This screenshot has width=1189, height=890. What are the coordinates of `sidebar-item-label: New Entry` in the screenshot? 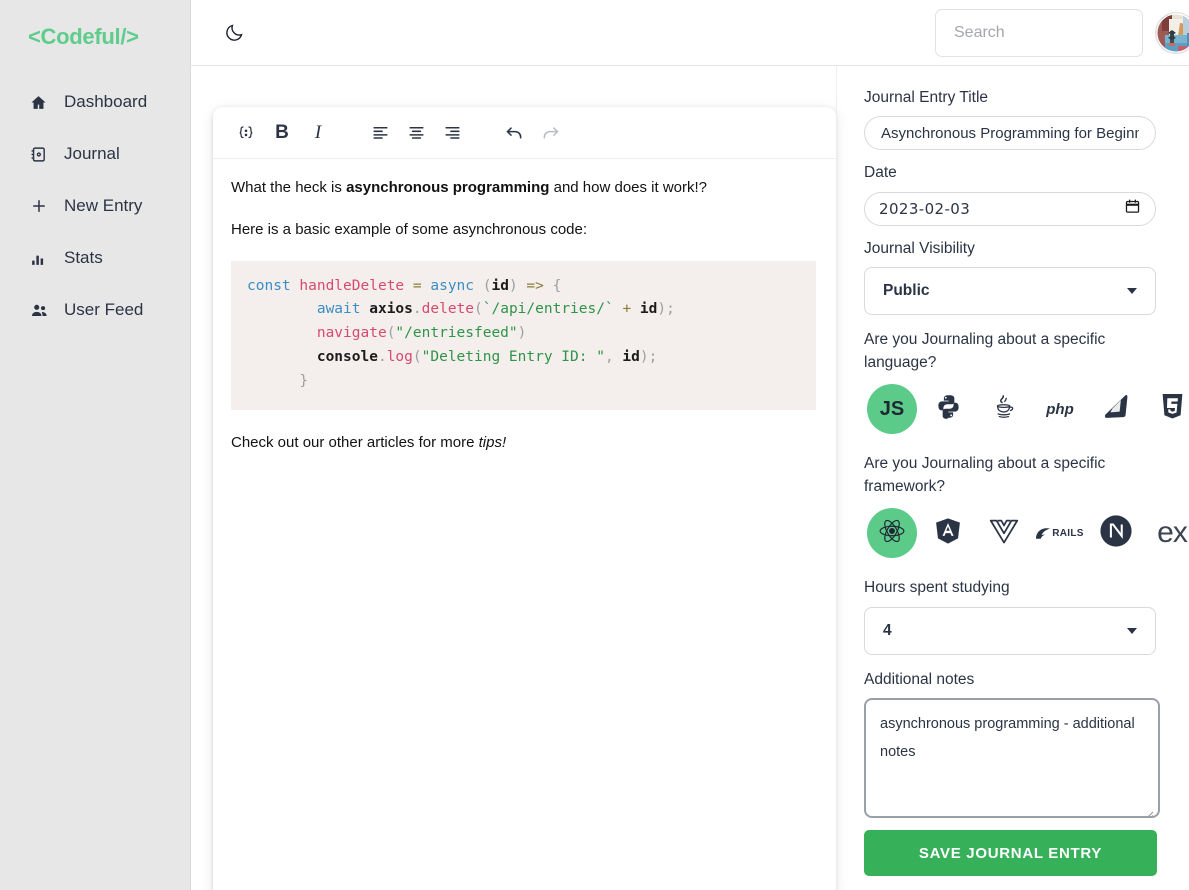 It's located at (103, 205).